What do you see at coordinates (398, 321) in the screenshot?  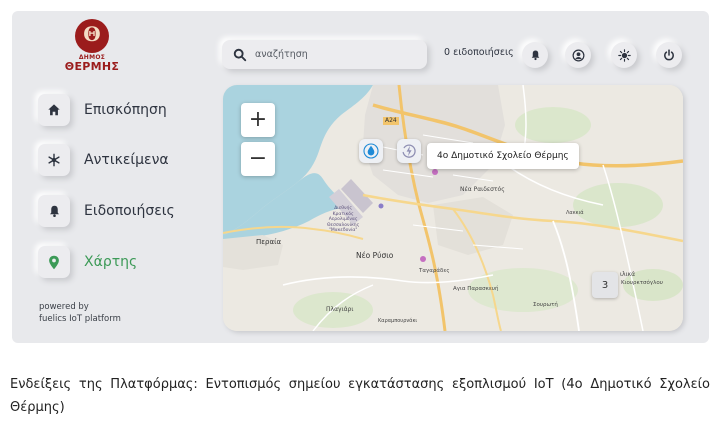 I see `map-label-karampournaki: Καραμπουρνάκι` at bounding box center [398, 321].